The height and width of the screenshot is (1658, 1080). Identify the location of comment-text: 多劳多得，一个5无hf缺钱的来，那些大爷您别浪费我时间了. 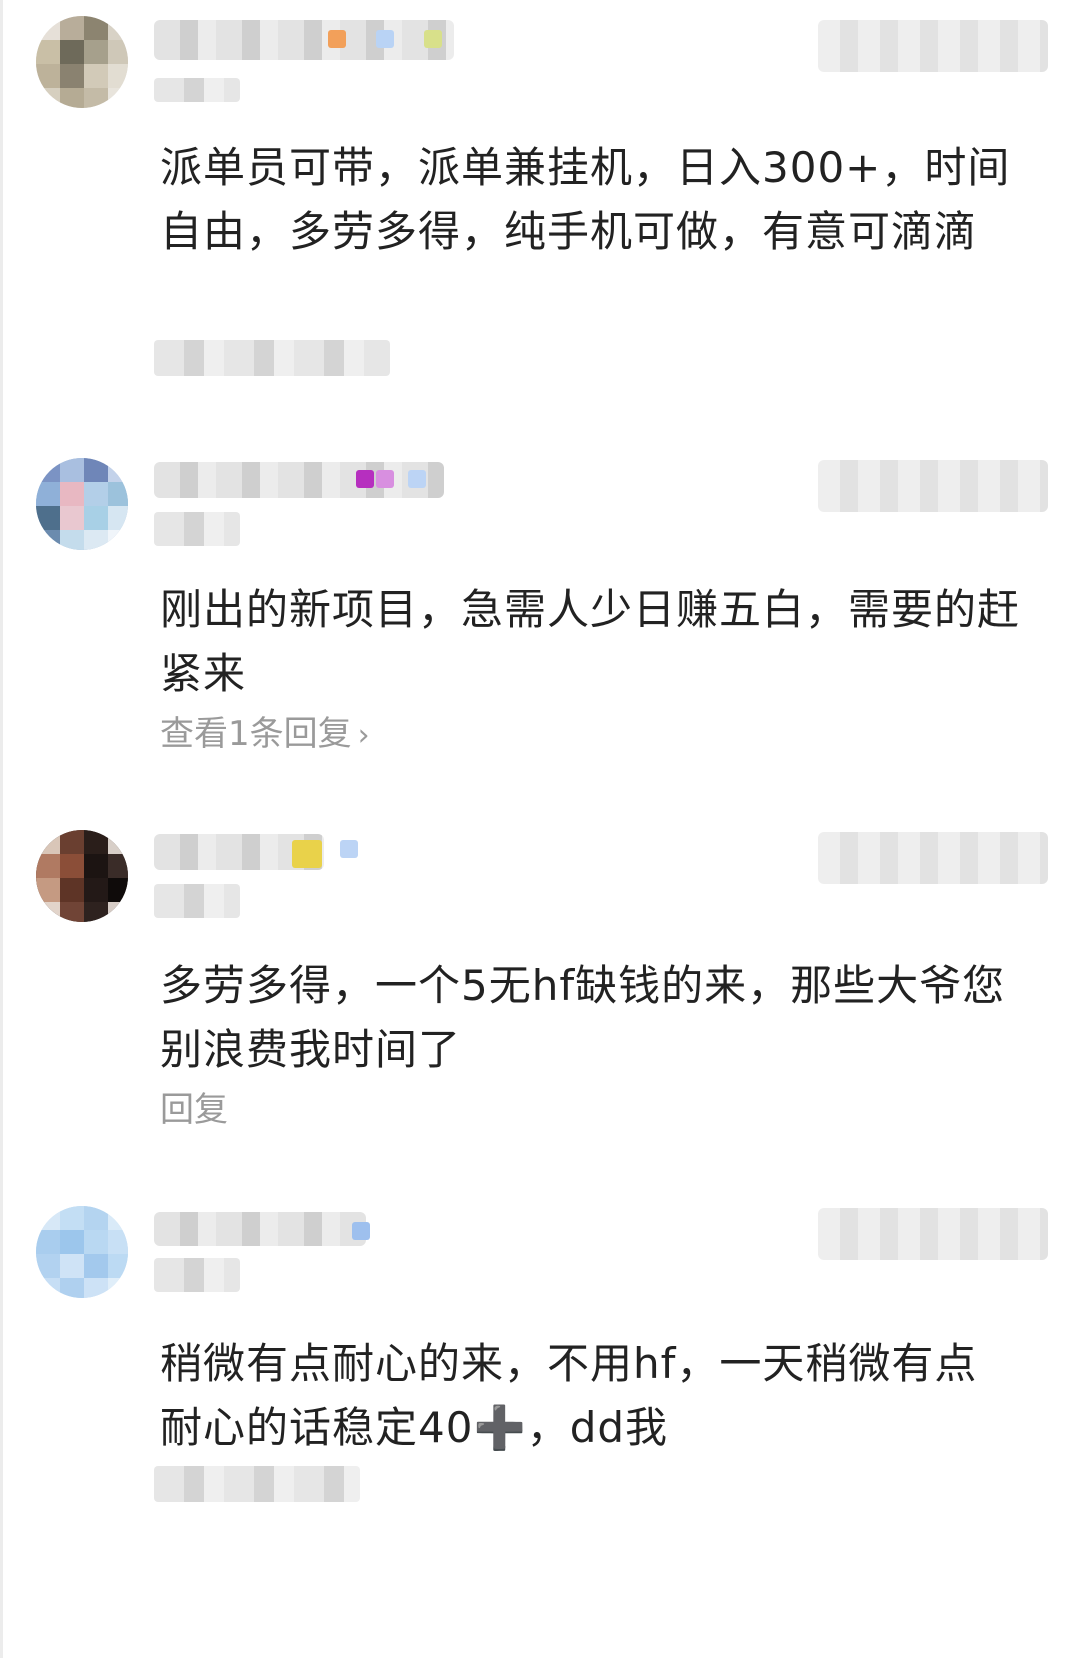
(583, 1017).